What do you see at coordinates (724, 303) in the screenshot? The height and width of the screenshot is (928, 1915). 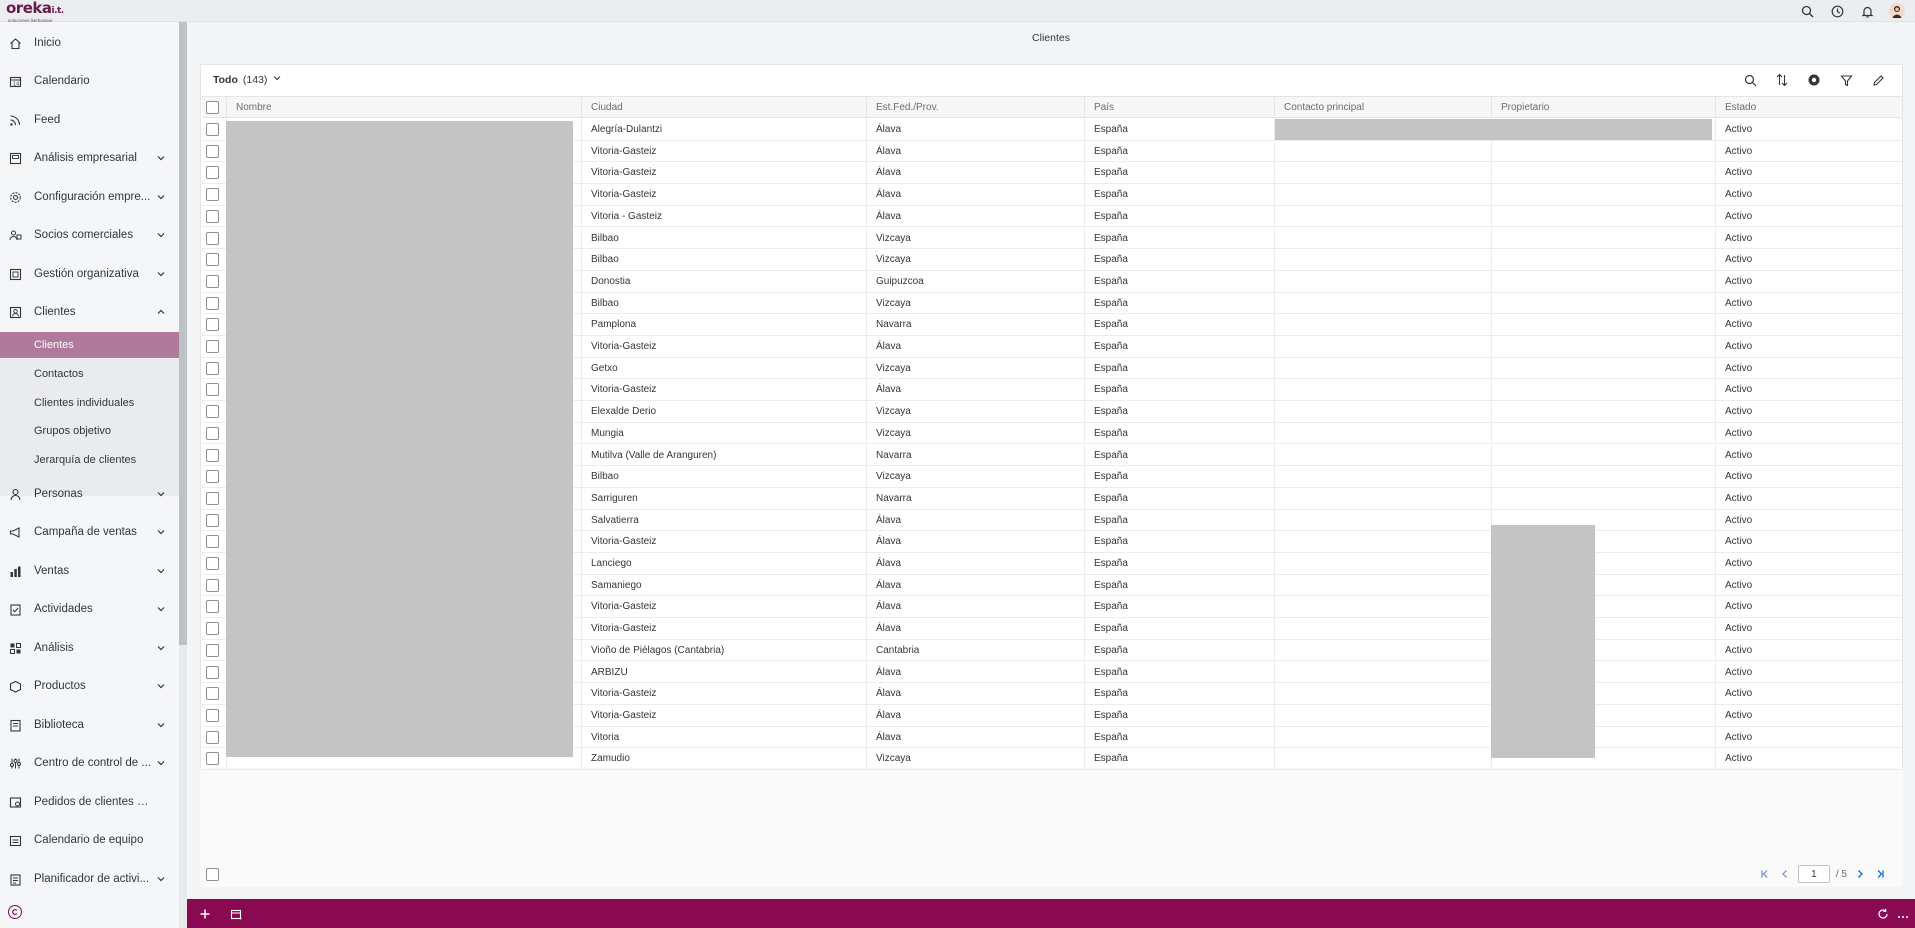 I see `cell-ciudad: Bilbao` at bounding box center [724, 303].